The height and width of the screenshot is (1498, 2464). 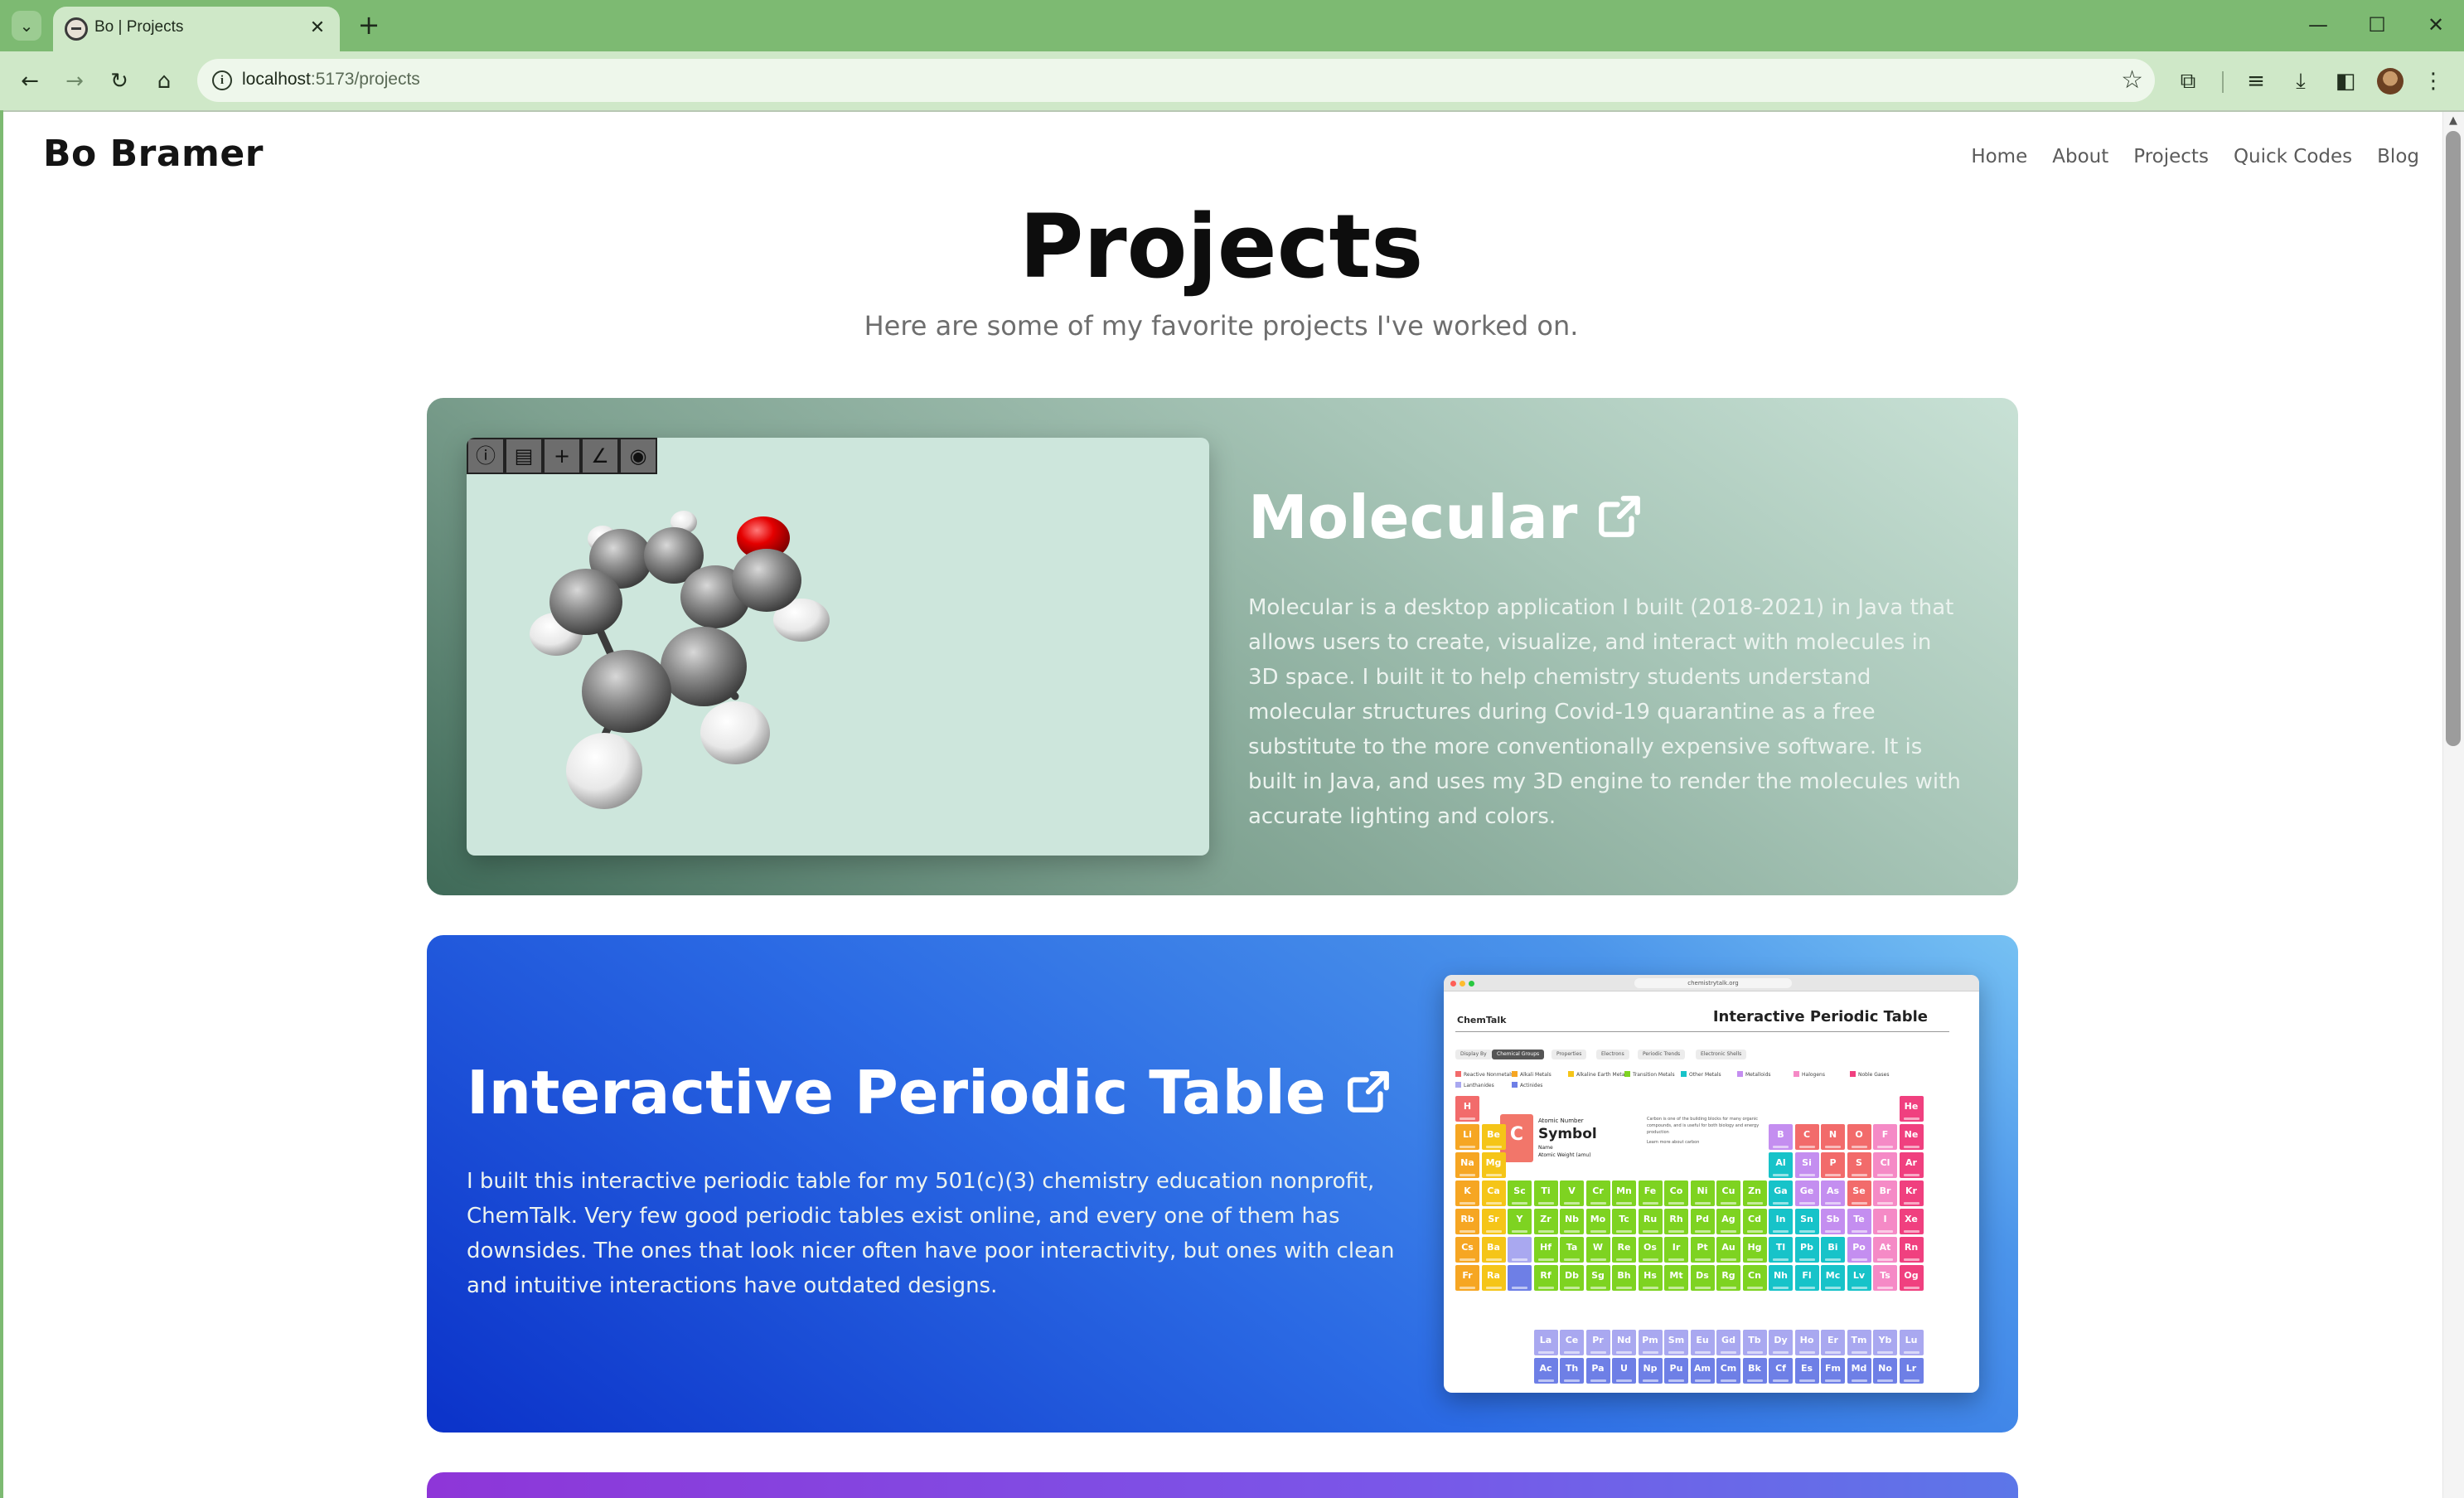 I want to click on profile-avatar, so click(x=2390, y=81).